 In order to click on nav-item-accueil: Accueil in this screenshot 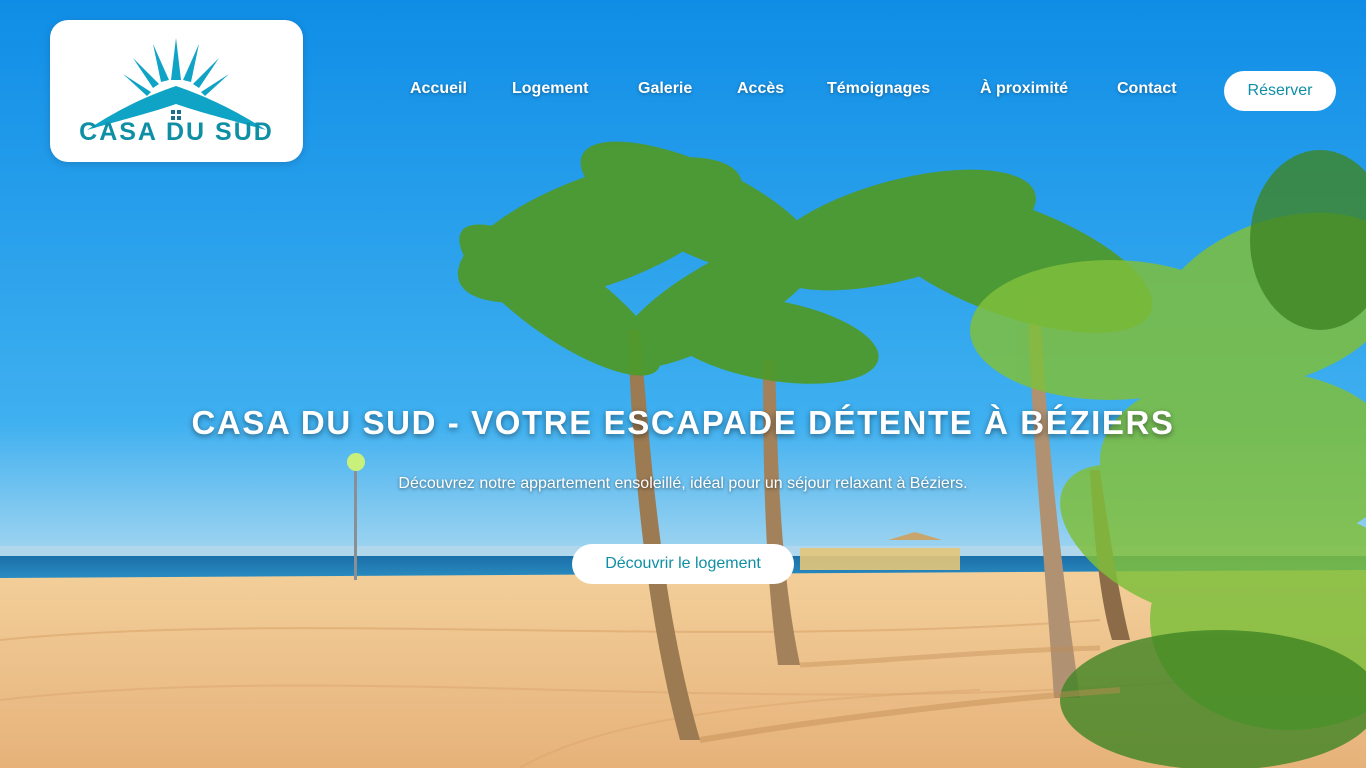, I will do `click(438, 89)`.